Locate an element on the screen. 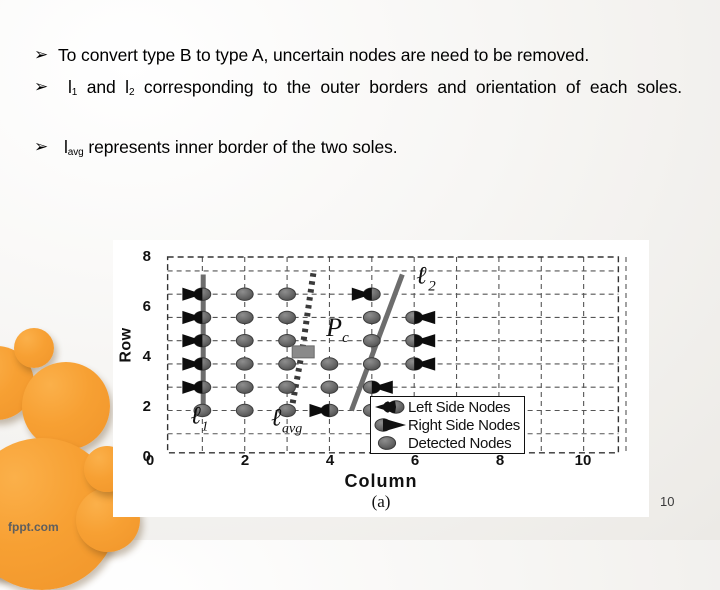  legend-label-left-side-nodes: Left Side Nodes is located at coordinates (459, 407).